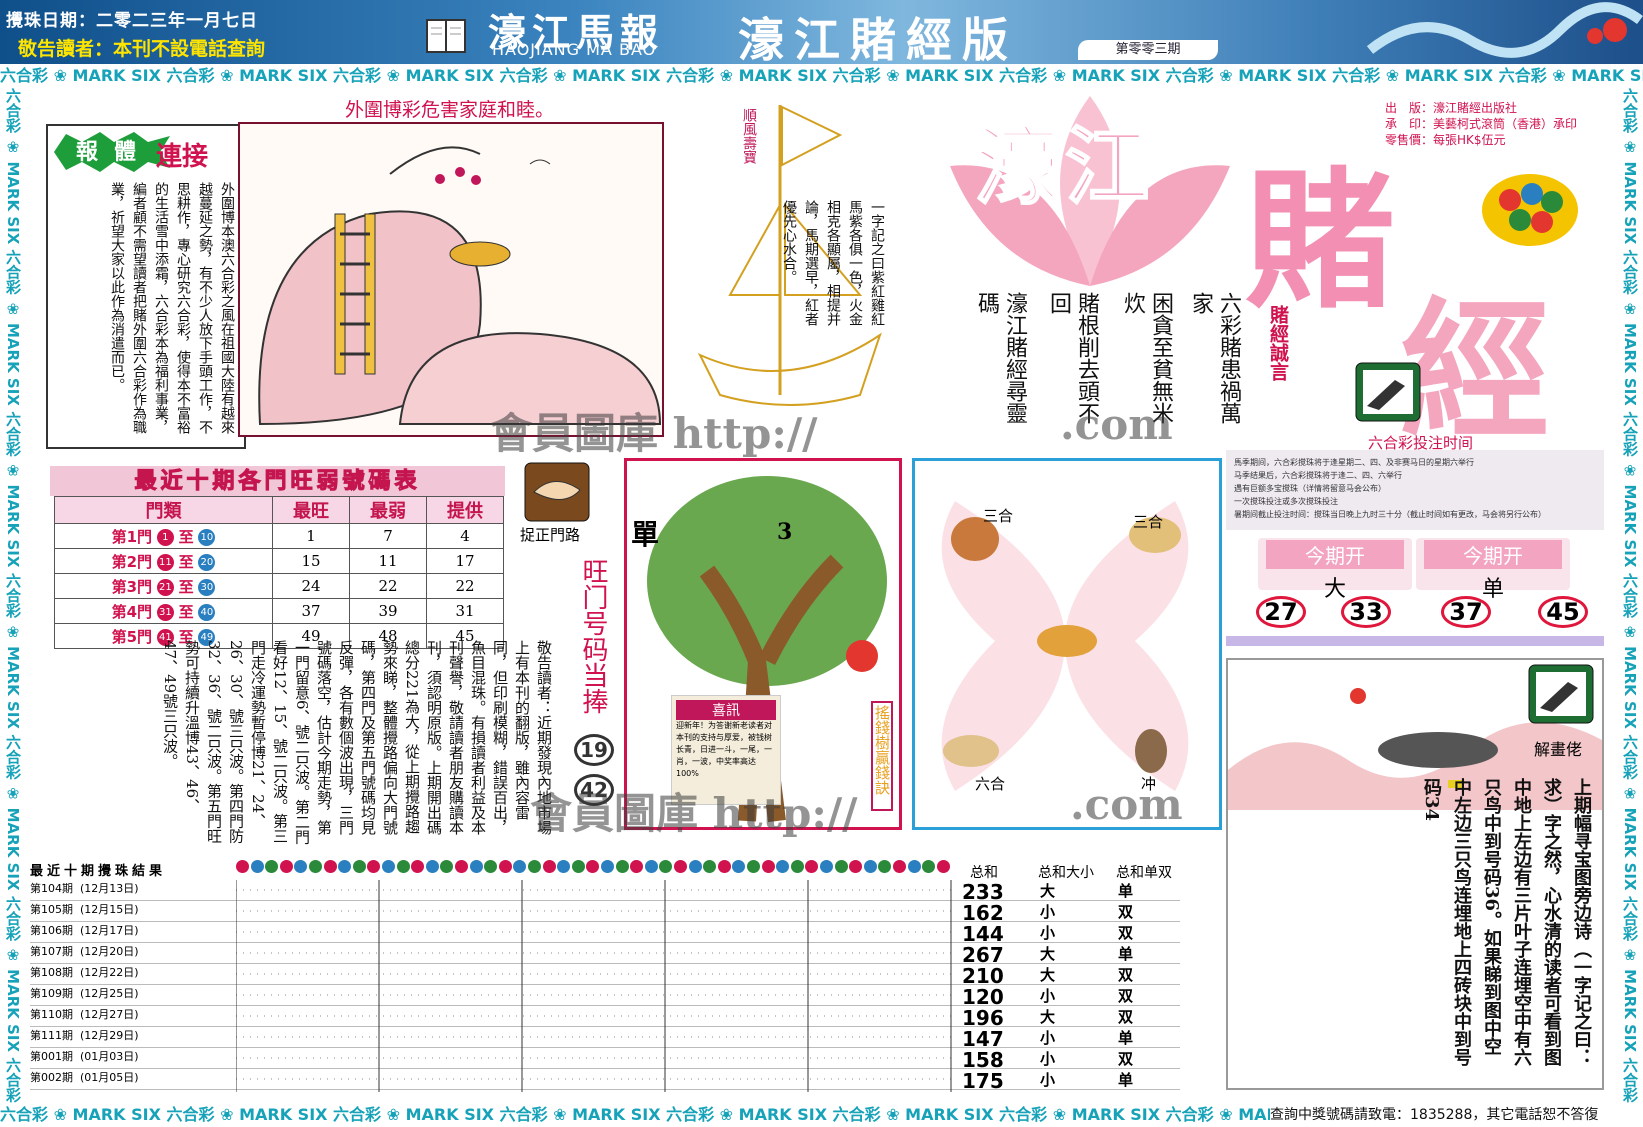  What do you see at coordinates (277, 481) in the screenshot?
I see `door-table-title: 最近十期各門旺弱號碼表` at bounding box center [277, 481].